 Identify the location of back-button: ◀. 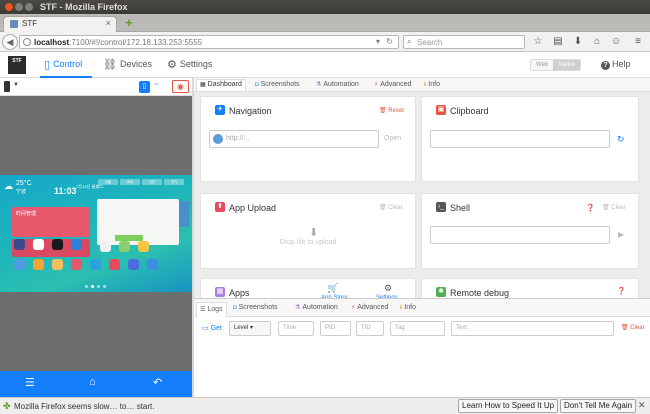
(10, 42).